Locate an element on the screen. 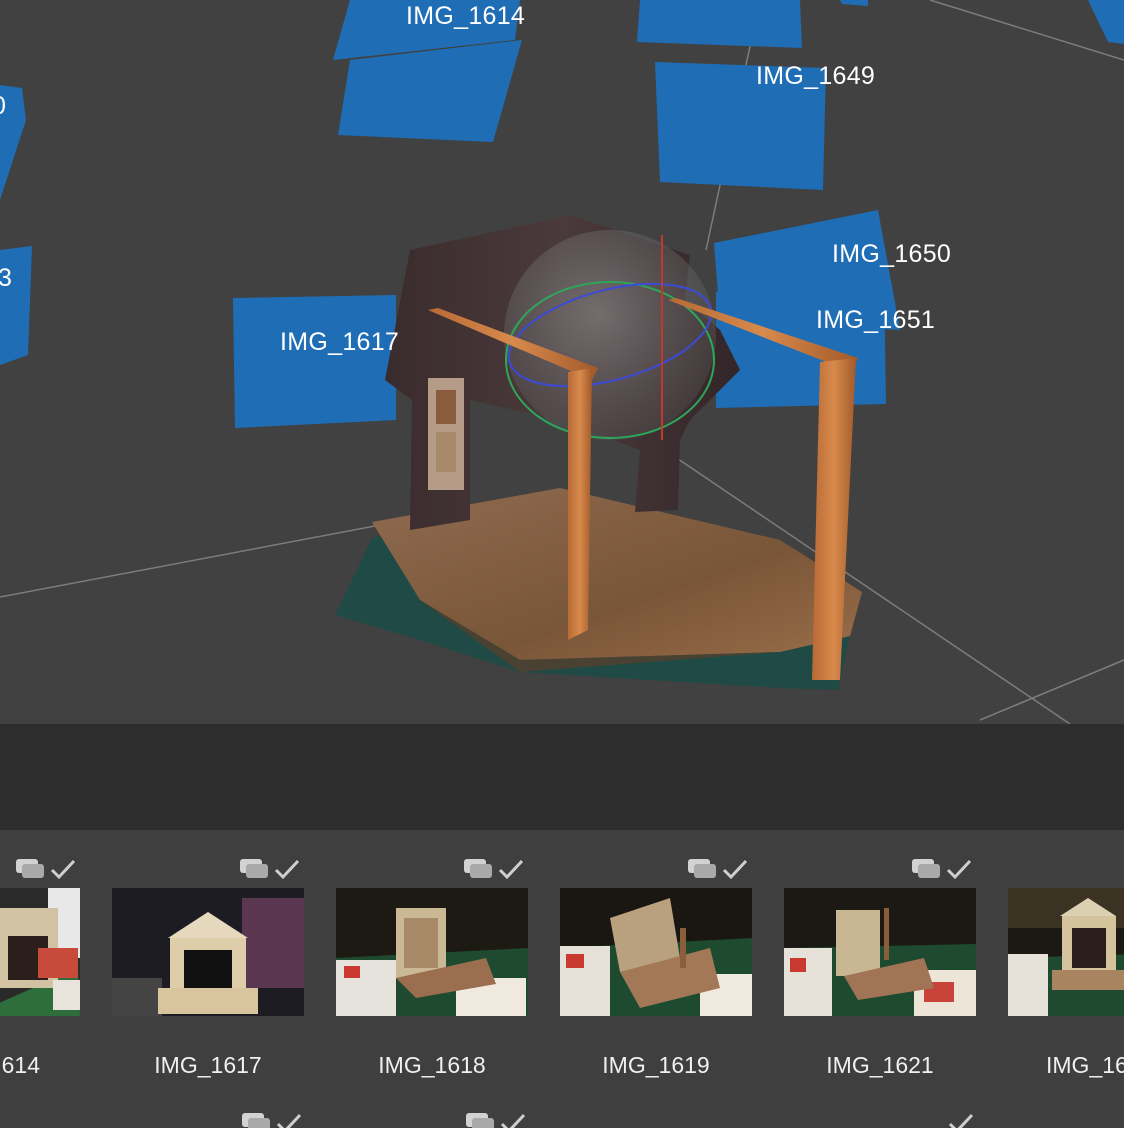 Image resolution: width=1124 pixels, height=1128 pixels. thumbnail-label: IMG_1619 is located at coordinates (656, 1065).